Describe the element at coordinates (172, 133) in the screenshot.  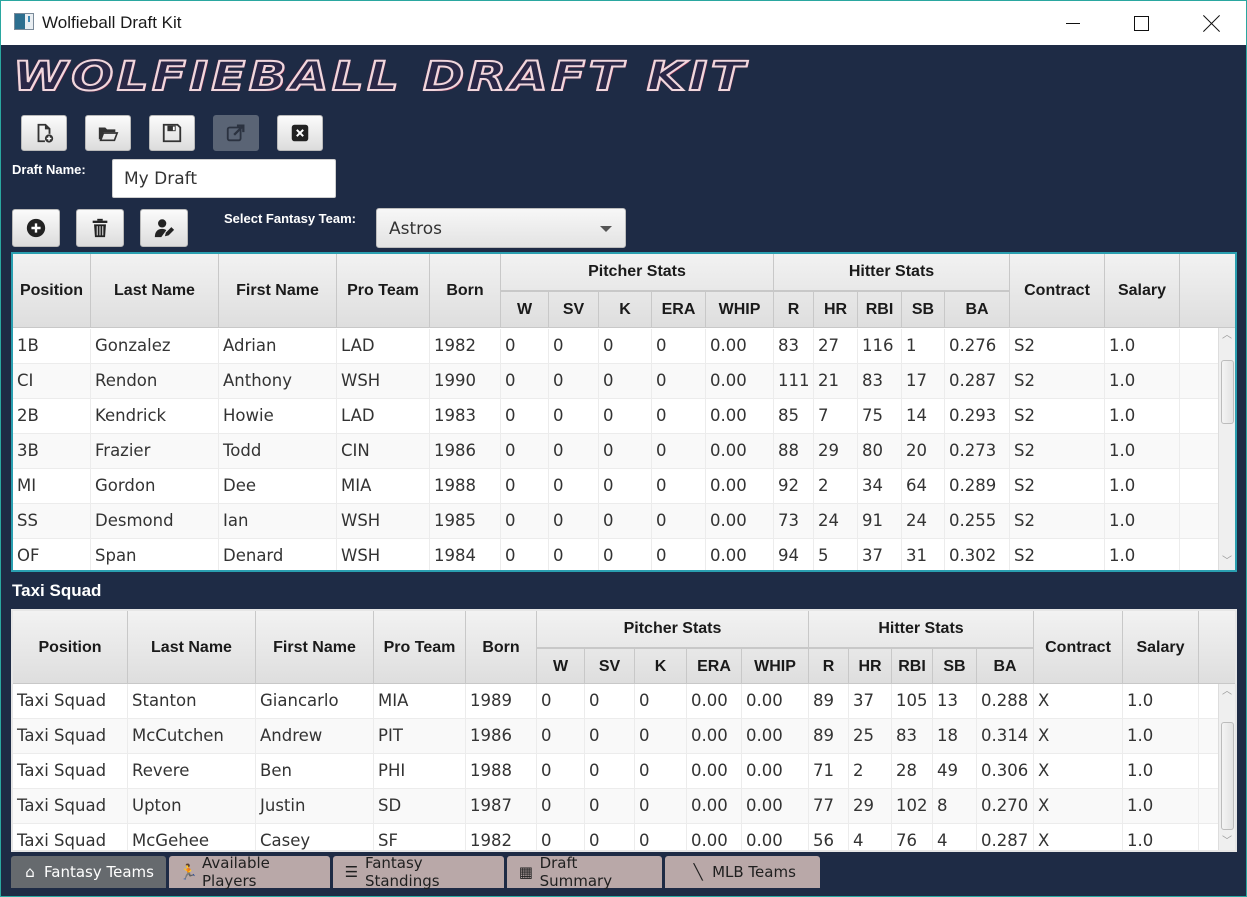
I see `save-draft-button` at that location.